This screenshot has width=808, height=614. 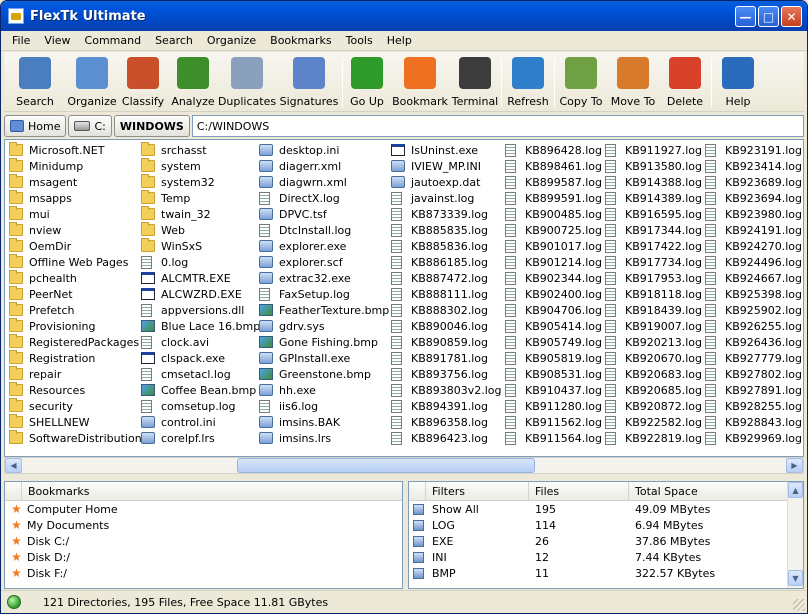 I want to click on file-item: KB922582.log, so click(x=653, y=422).